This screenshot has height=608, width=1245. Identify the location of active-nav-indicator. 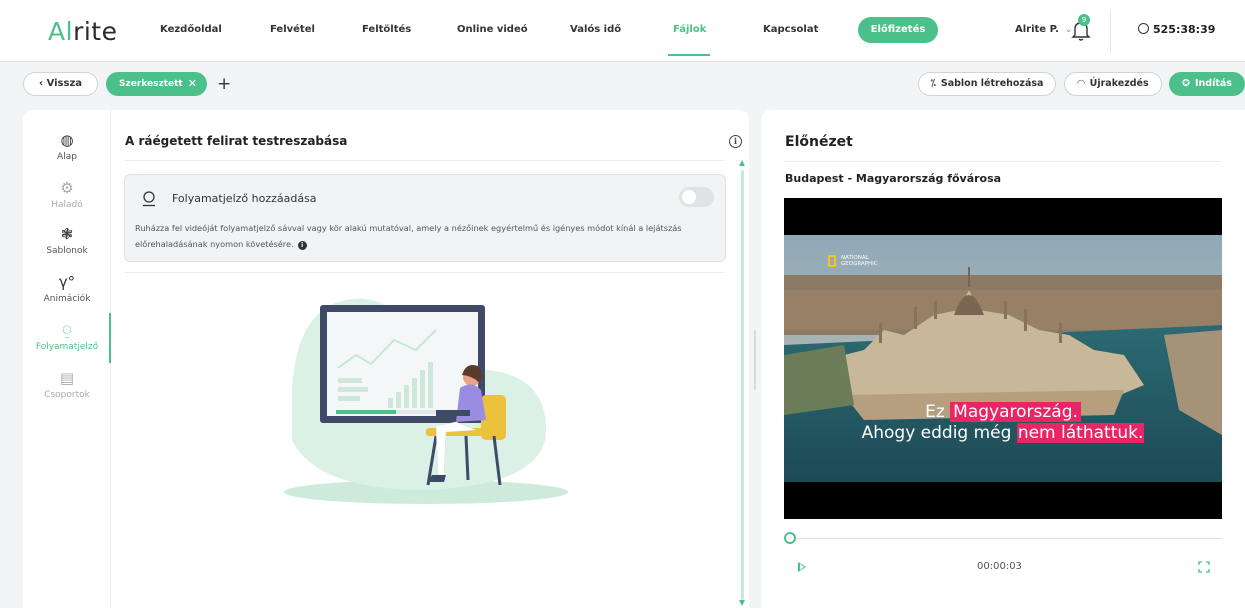
(689, 55).